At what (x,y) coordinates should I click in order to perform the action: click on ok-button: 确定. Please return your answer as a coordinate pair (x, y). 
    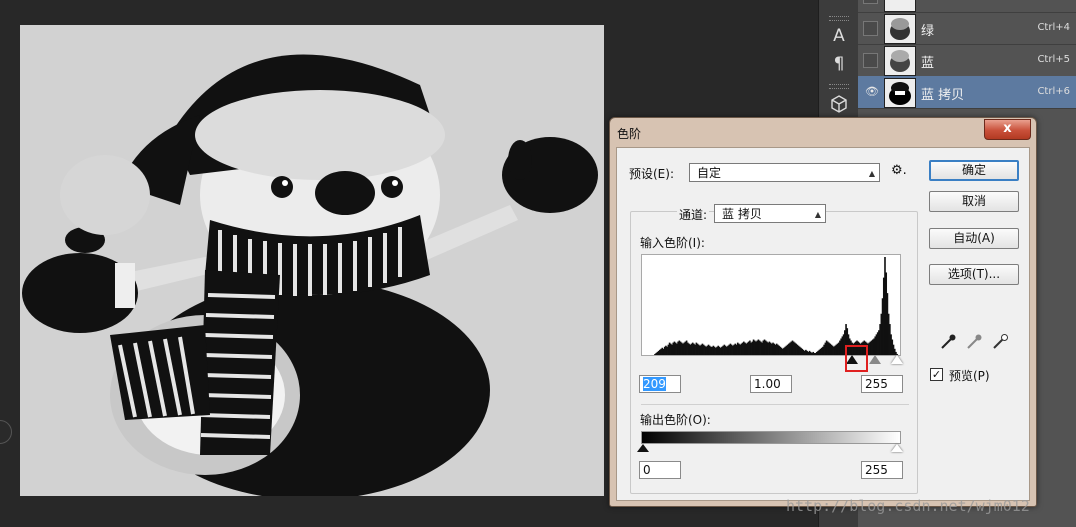
    Looking at the image, I should click on (974, 170).